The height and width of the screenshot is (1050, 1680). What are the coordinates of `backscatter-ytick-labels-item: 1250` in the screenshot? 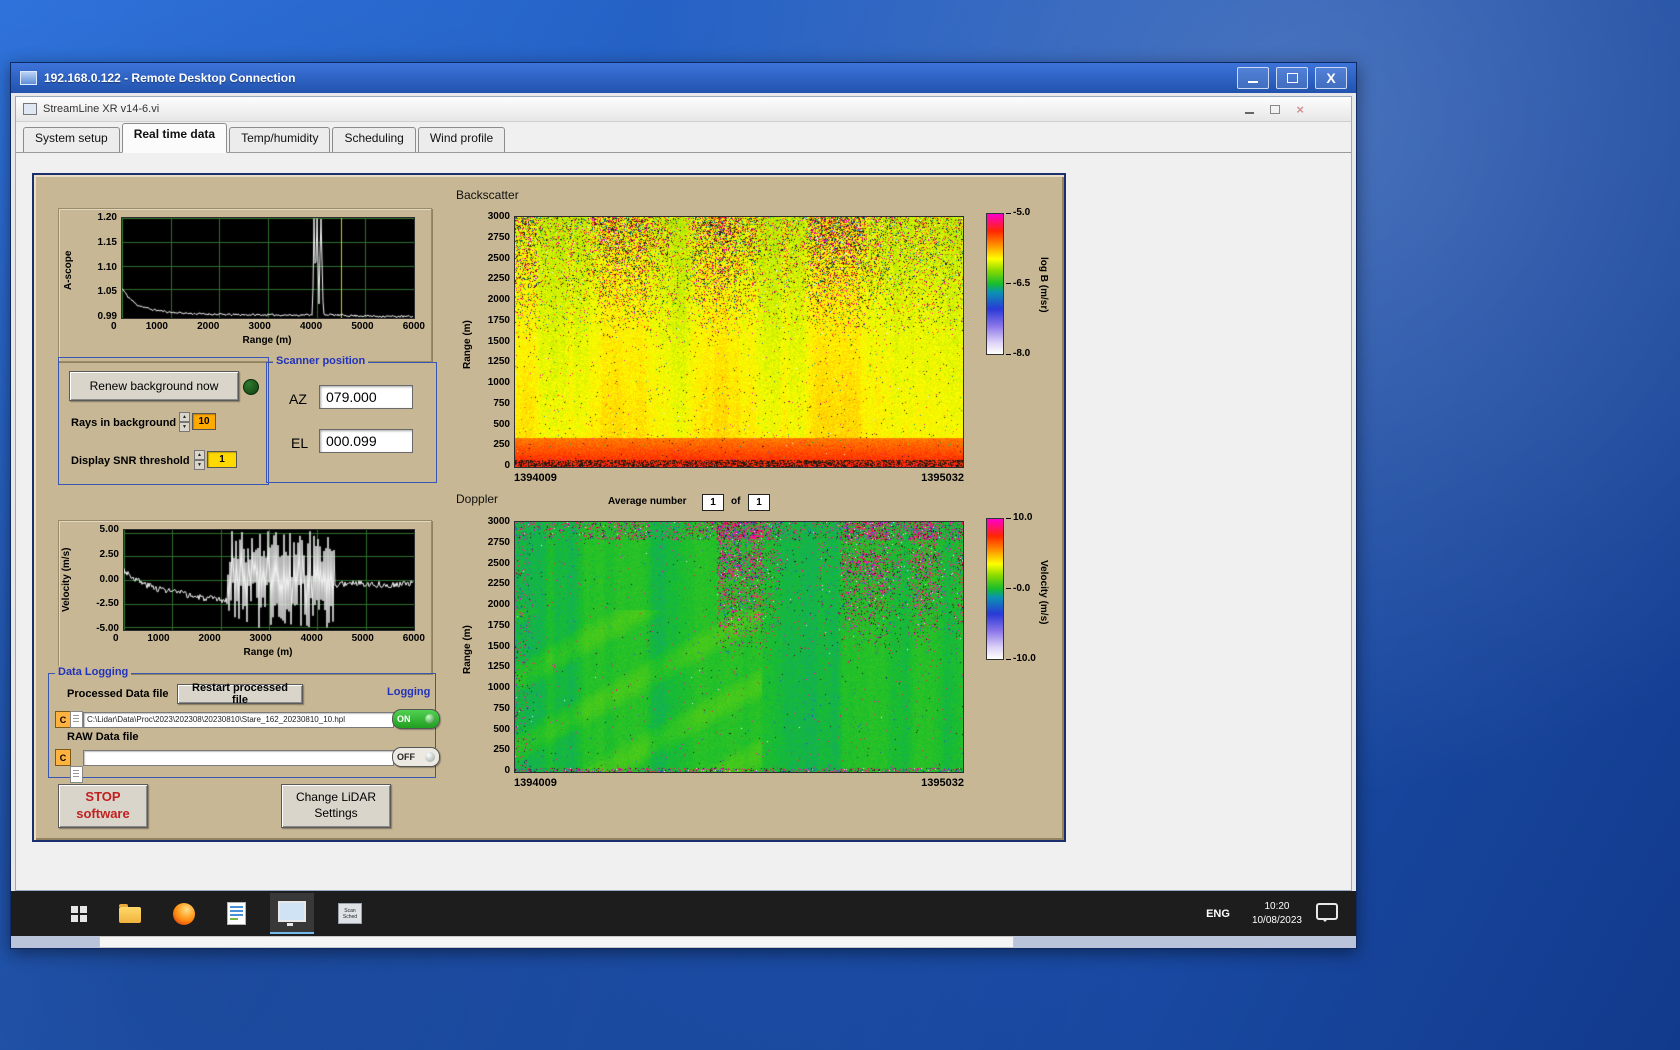 It's located at (498, 362).